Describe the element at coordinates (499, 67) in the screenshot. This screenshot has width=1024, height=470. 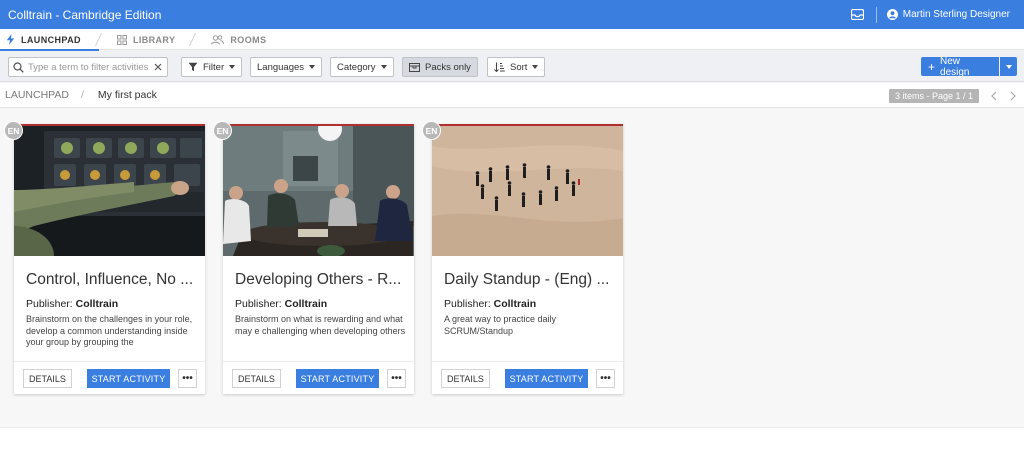
I see `sort-icon` at that location.